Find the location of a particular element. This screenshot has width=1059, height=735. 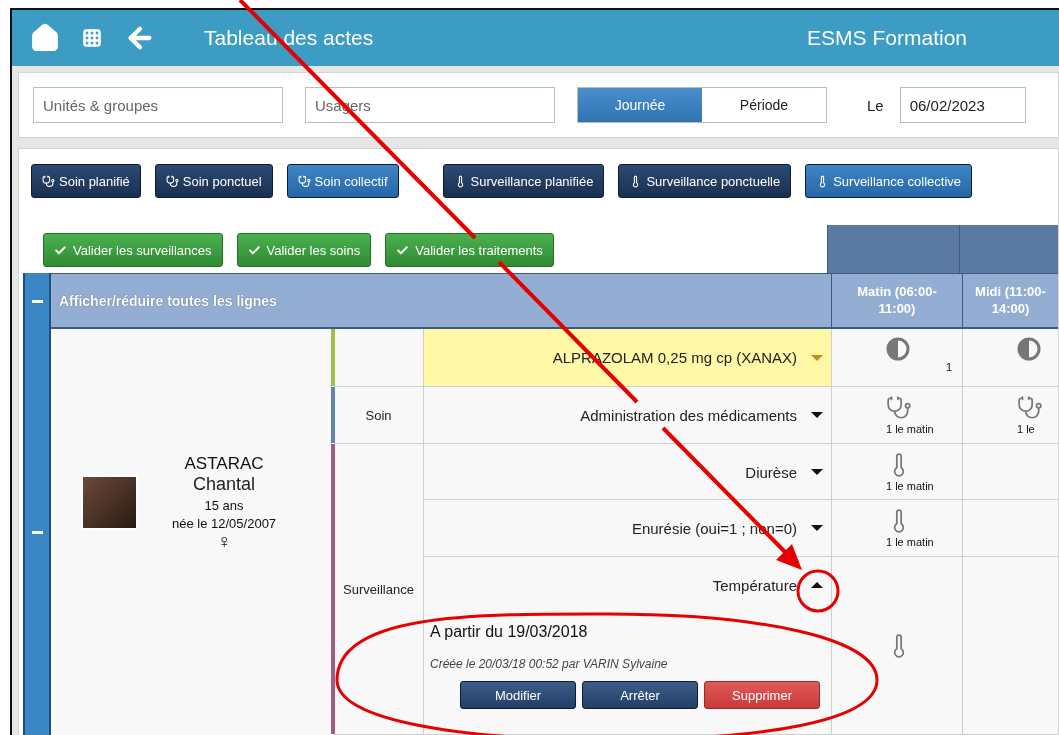

add-act-button: Surveillance planifiée is located at coordinates (523, 181).